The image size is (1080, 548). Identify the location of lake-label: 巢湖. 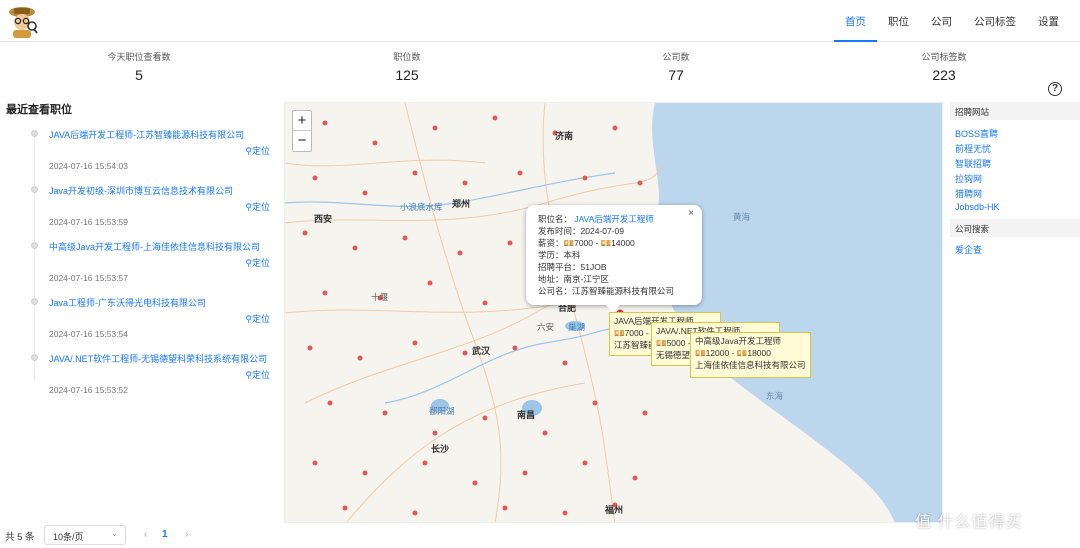
(577, 327).